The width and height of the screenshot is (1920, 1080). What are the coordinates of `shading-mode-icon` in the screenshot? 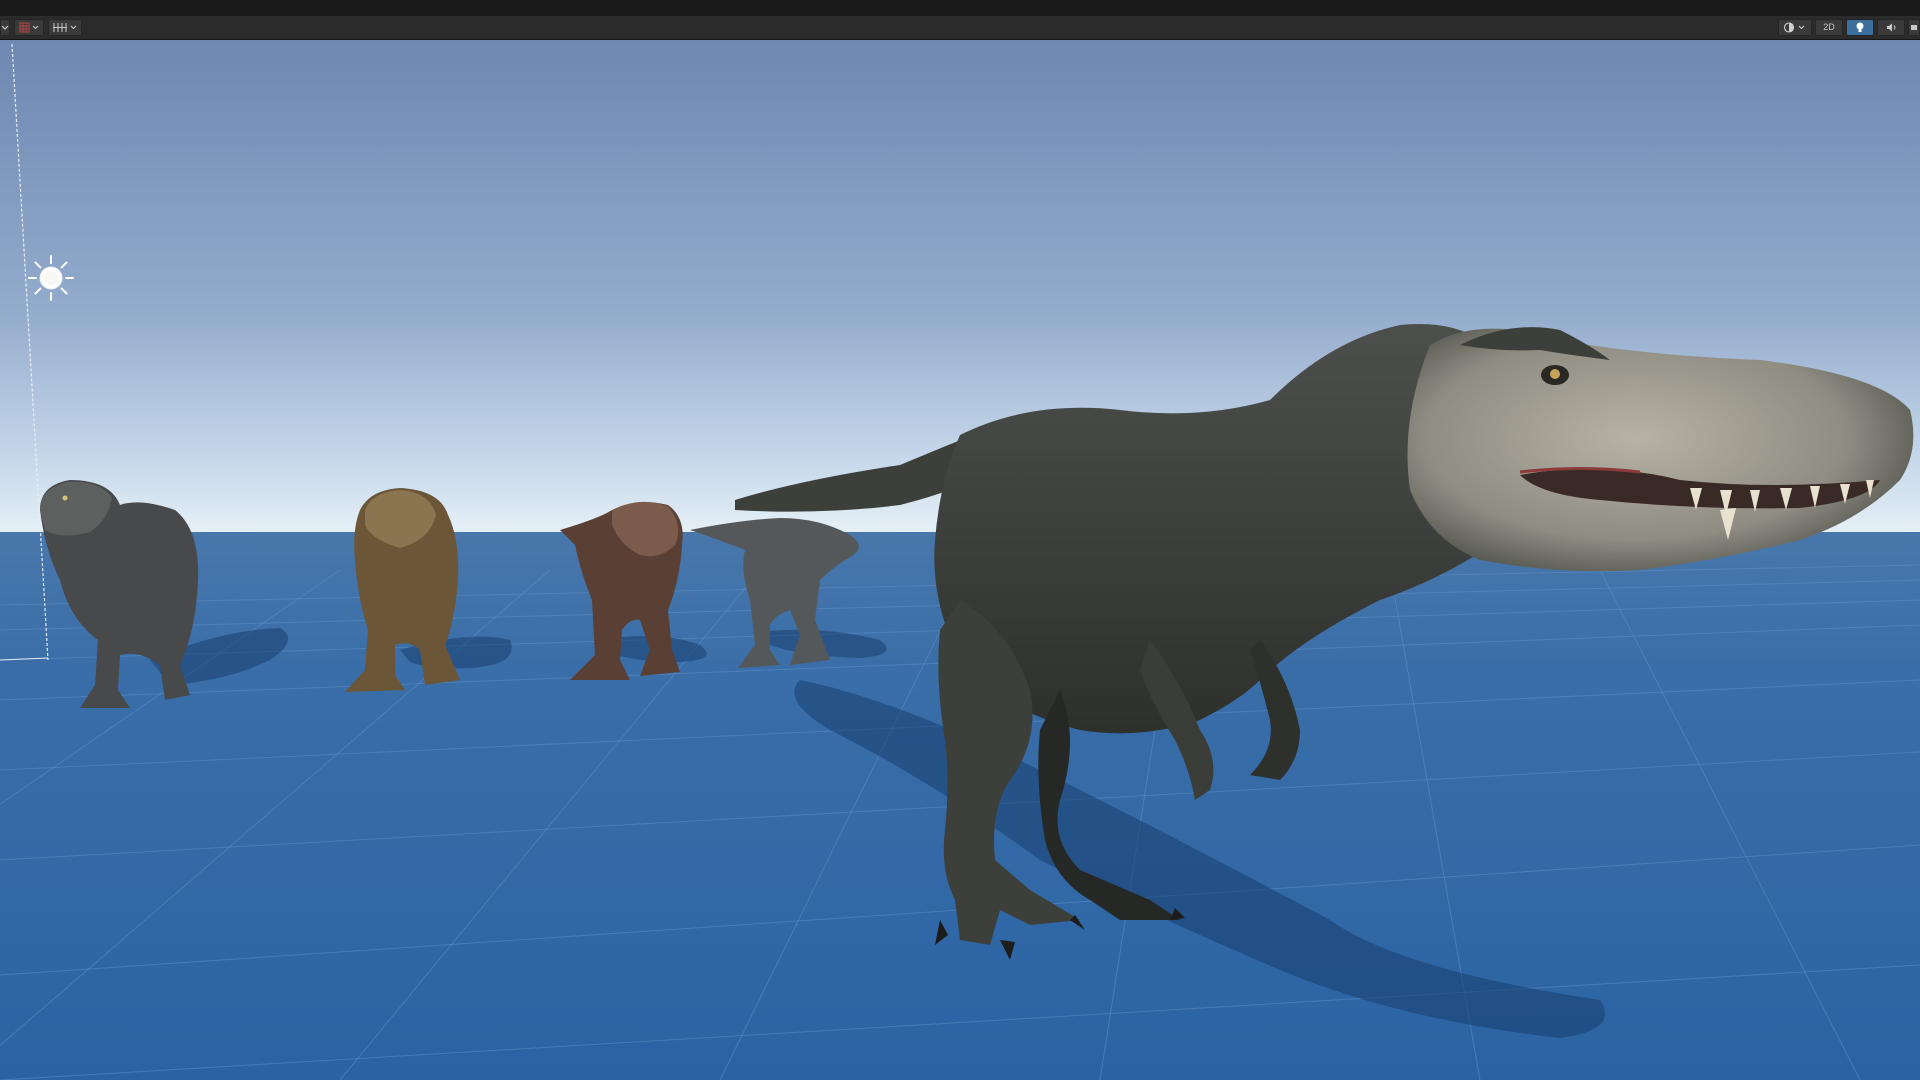 It's located at (1794, 27).